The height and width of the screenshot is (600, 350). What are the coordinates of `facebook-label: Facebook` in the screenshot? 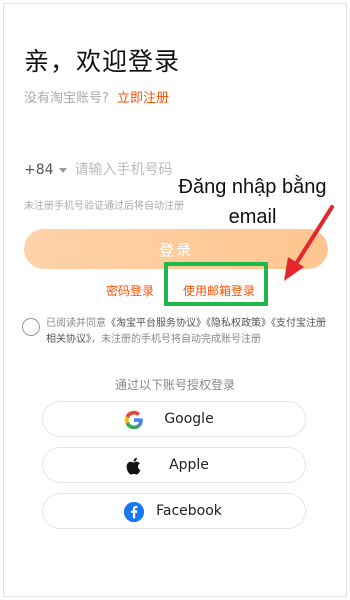 It's located at (189, 511).